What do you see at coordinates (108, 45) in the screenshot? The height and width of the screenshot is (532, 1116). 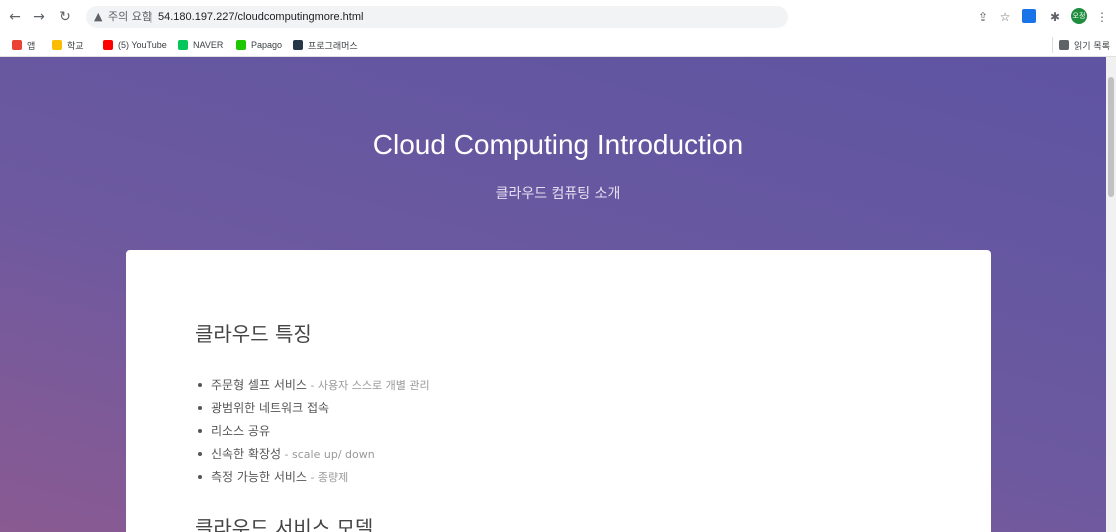 I see `youtube-icon` at bounding box center [108, 45].